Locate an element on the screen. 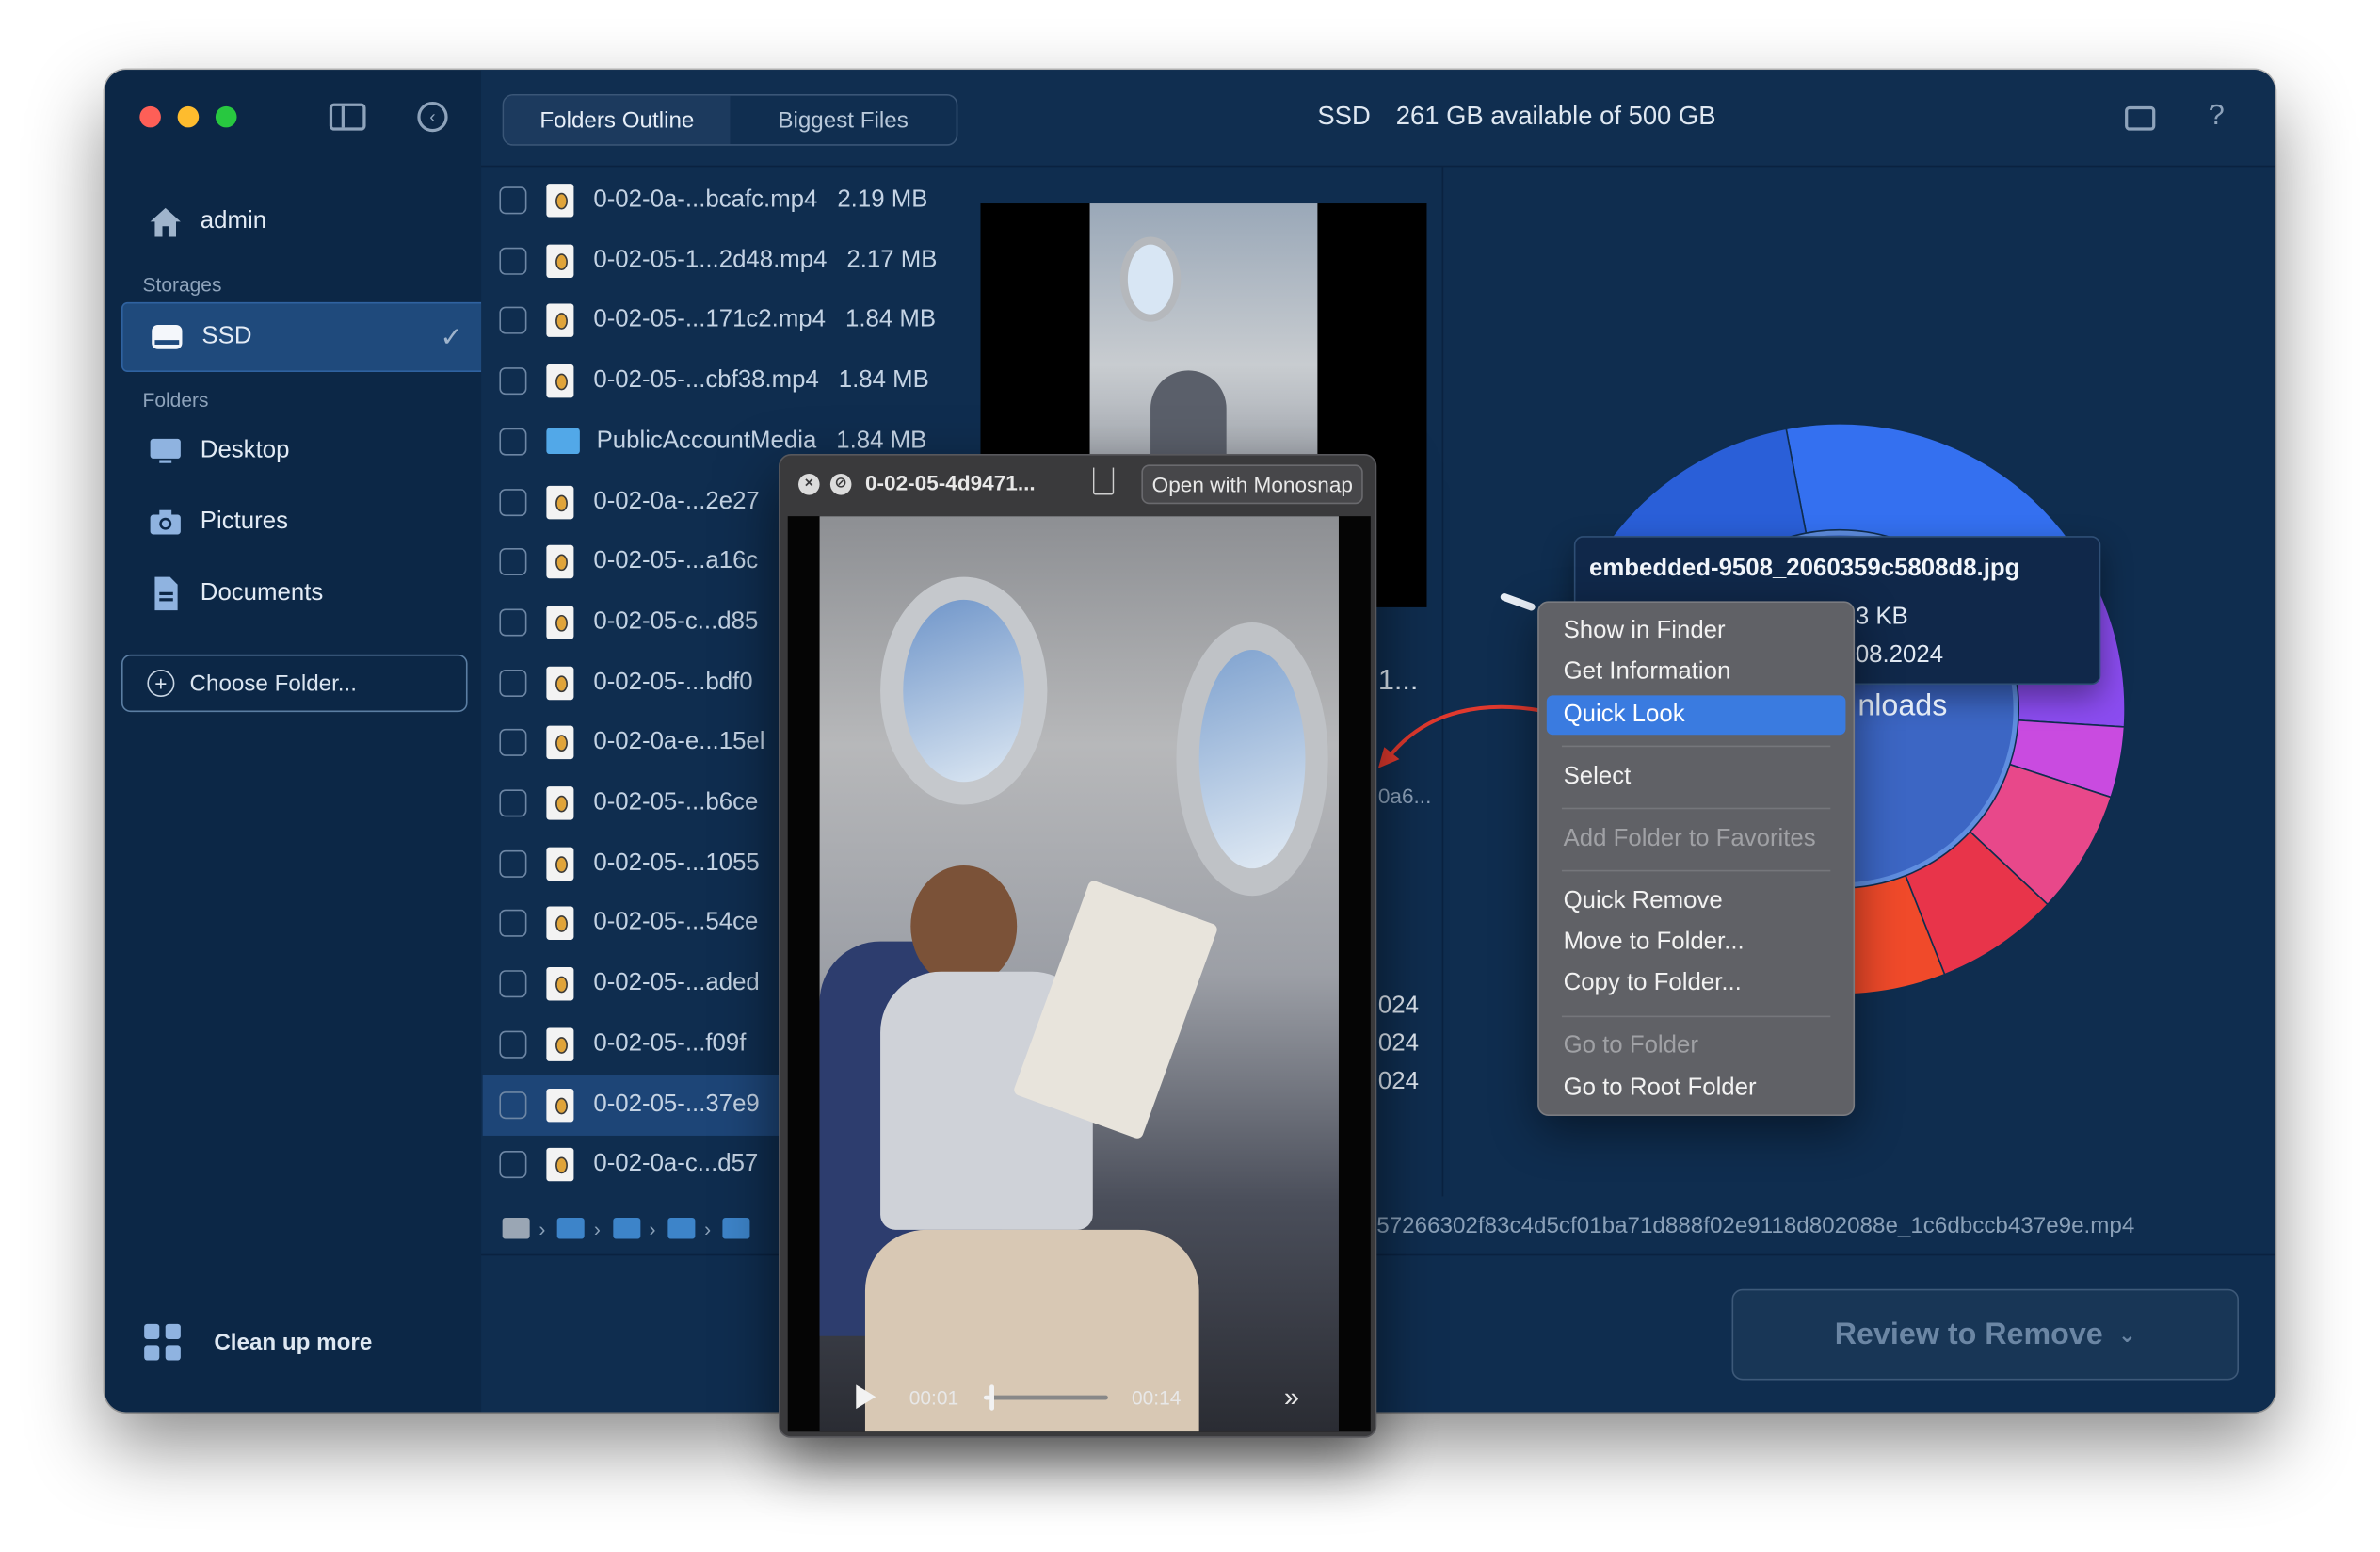  share-icon is located at coordinates (1103, 481).